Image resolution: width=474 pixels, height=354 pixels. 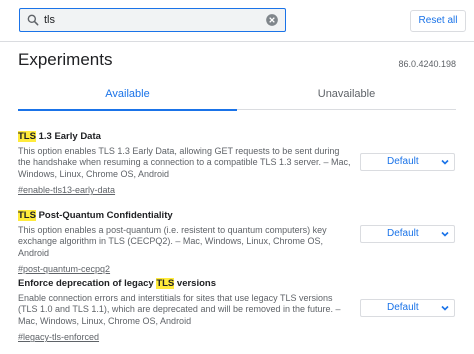 What do you see at coordinates (65, 59) in the screenshot?
I see `page-title: Experiments` at bounding box center [65, 59].